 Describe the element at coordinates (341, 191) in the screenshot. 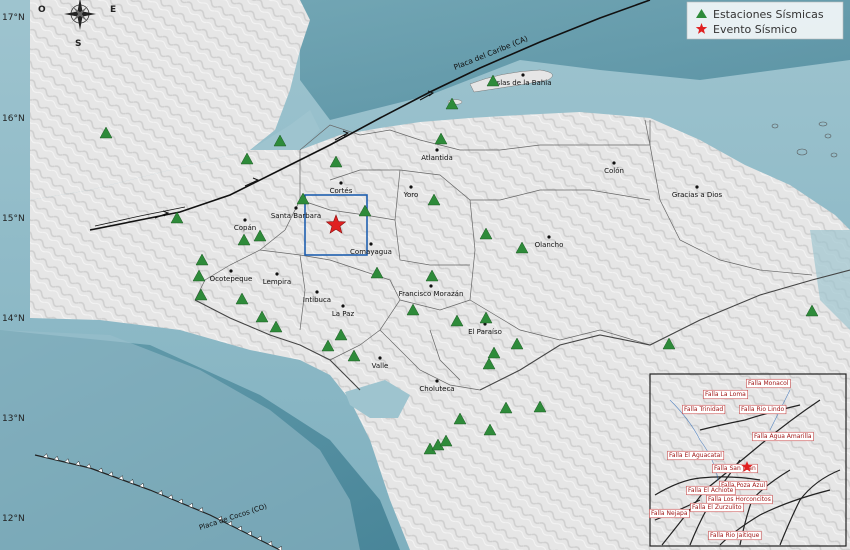

I see `department-label: Cortés` at that location.